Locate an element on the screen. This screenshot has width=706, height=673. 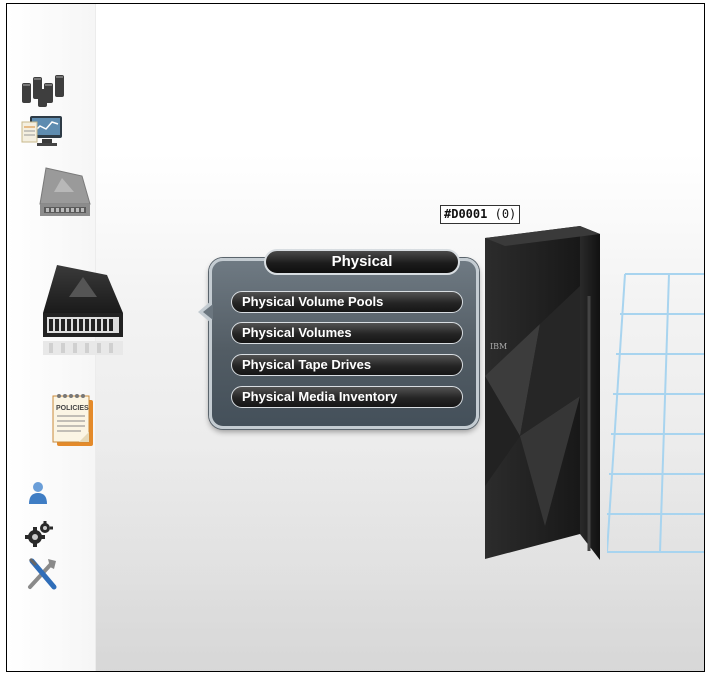
menu-item-physical-tape-drives: Physical Tape Drives is located at coordinates (347, 365).